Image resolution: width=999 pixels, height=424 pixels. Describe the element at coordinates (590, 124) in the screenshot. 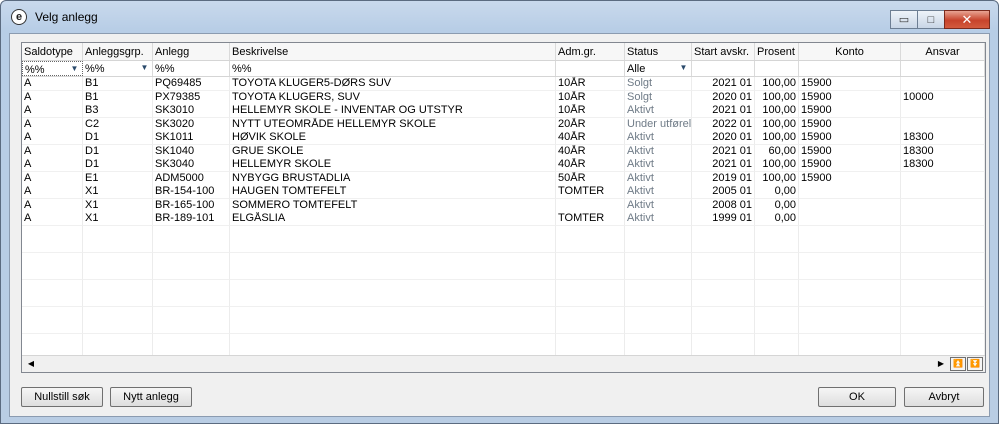

I see `table-cell: 20ÅR` at that location.